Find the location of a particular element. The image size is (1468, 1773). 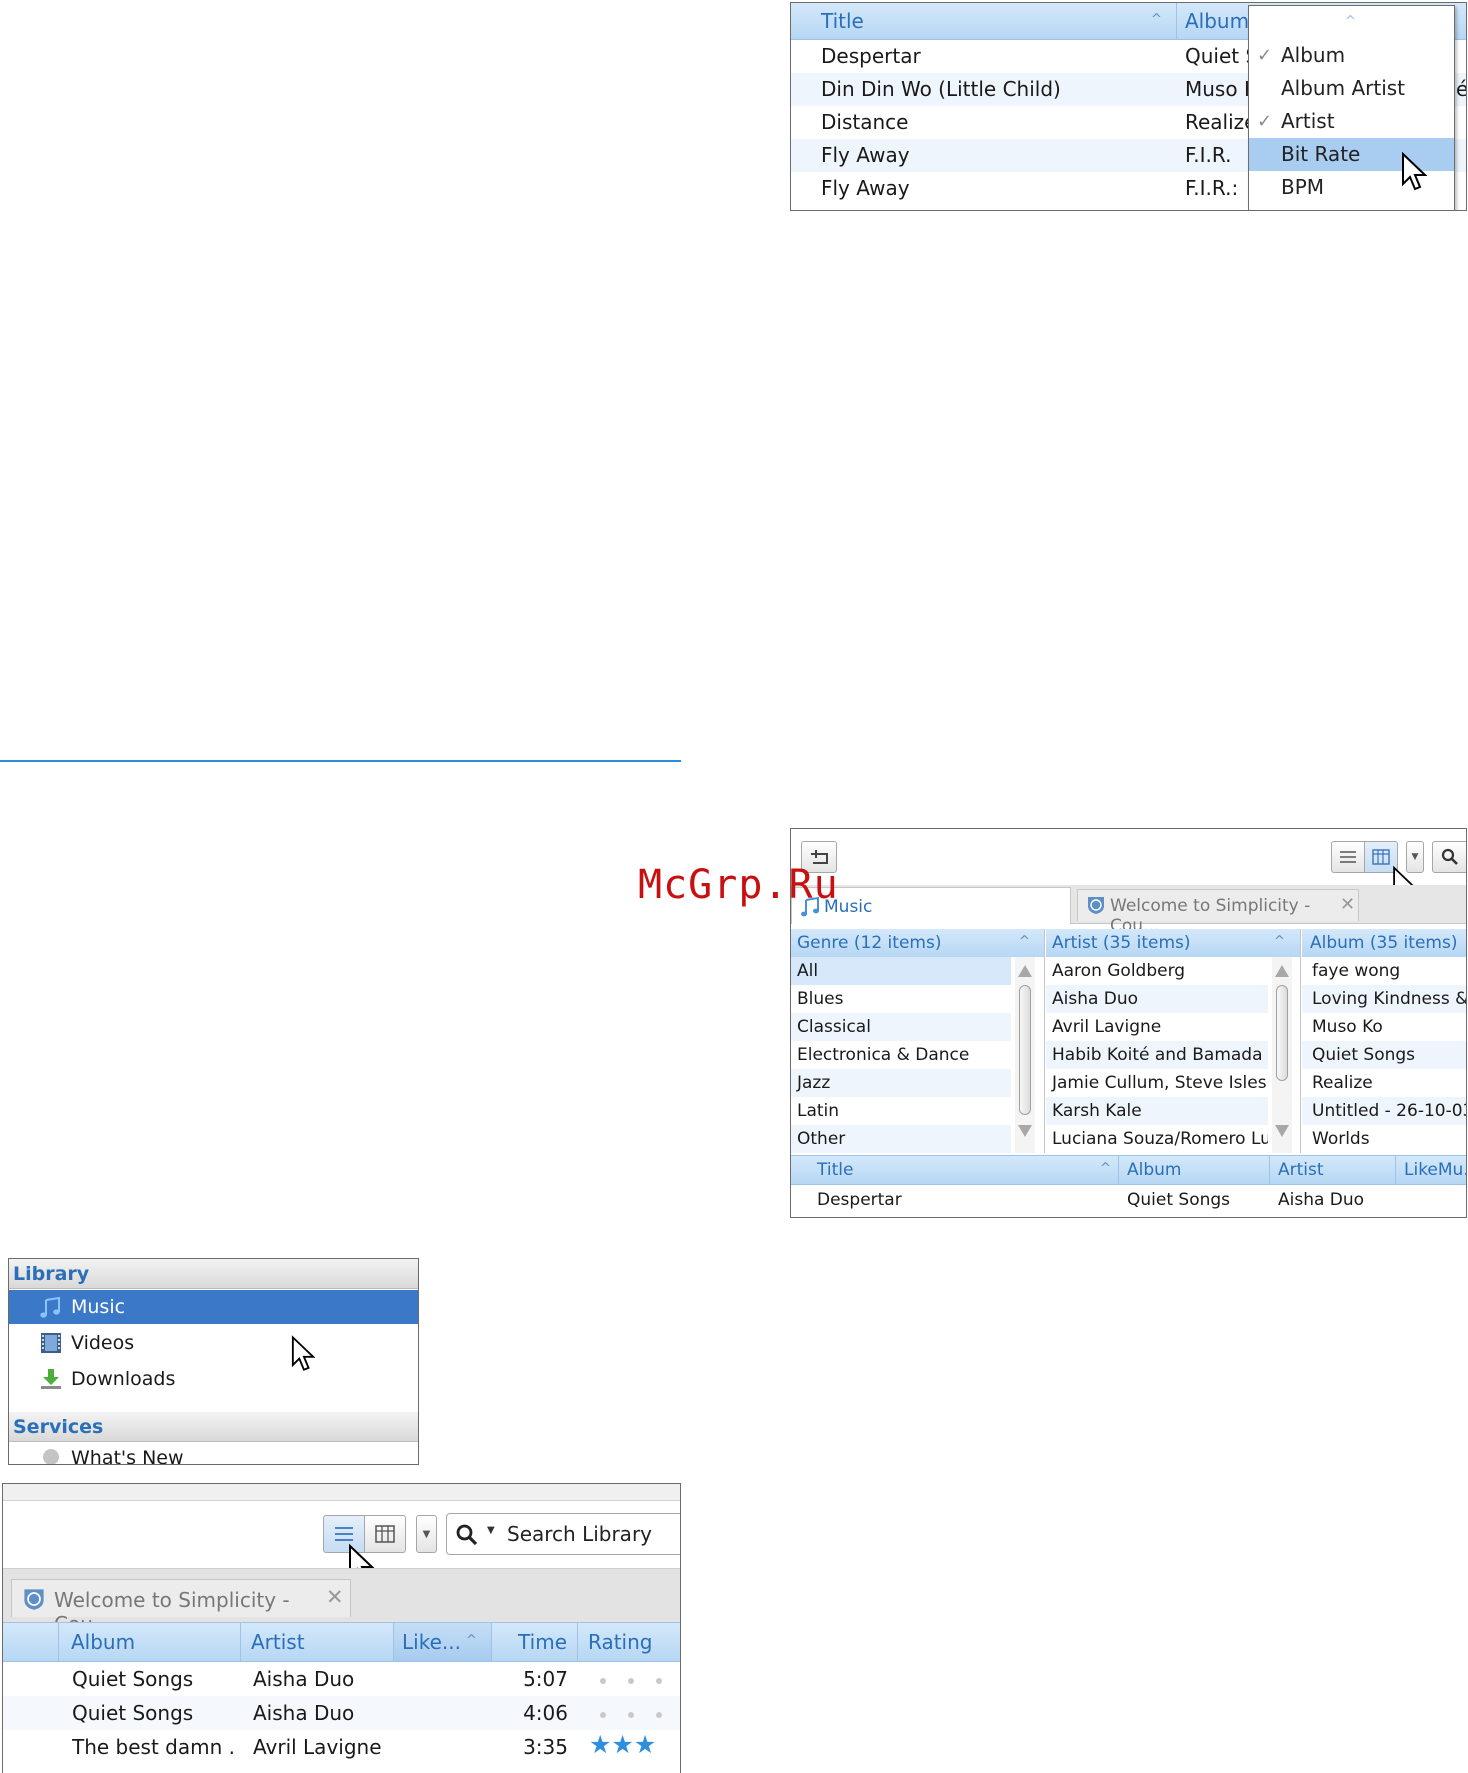

column-header-time: Time is located at coordinates (535, 1642).